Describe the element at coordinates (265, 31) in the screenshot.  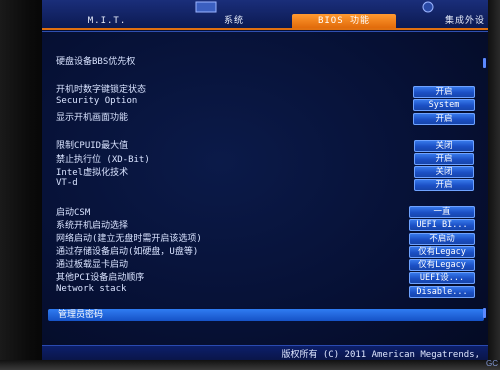
I see `tab-underline-secondary` at that location.